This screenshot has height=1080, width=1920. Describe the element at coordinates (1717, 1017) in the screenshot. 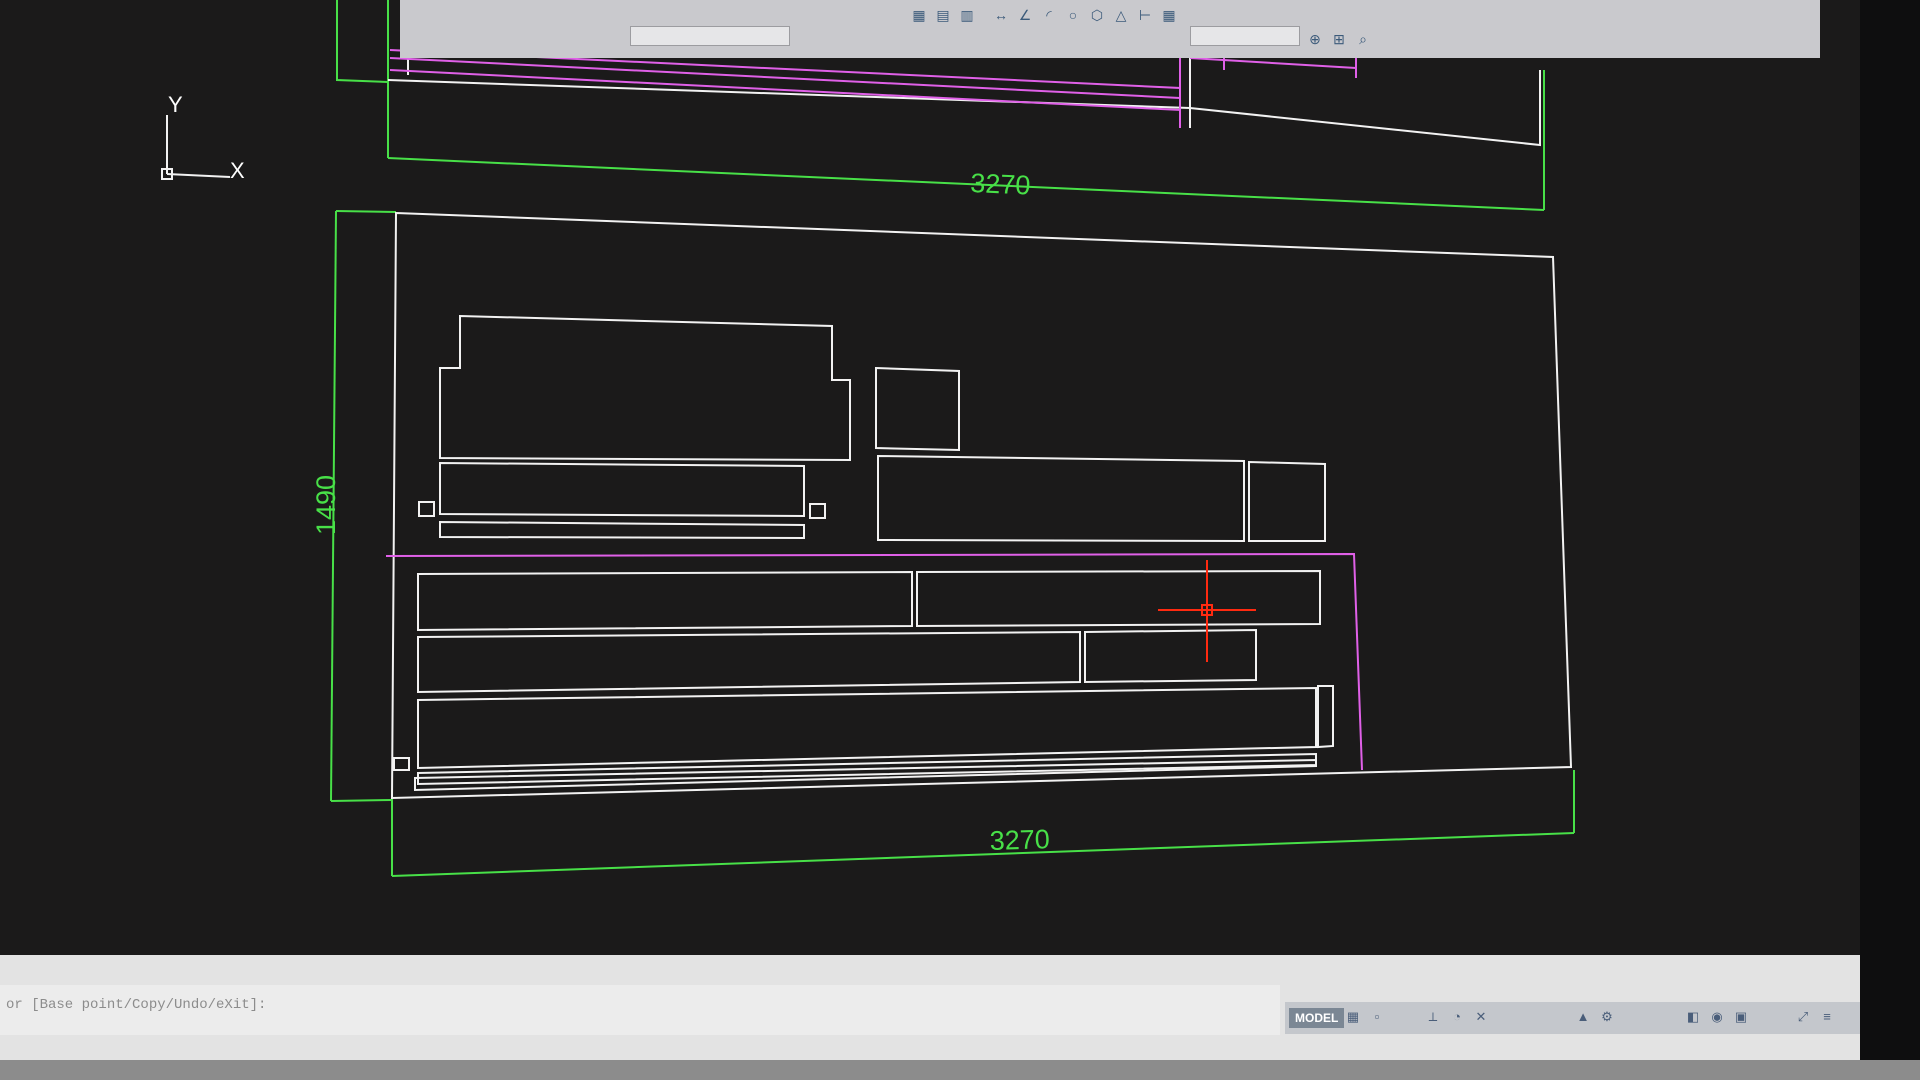

I see `isolate-icon: ◉` at that location.